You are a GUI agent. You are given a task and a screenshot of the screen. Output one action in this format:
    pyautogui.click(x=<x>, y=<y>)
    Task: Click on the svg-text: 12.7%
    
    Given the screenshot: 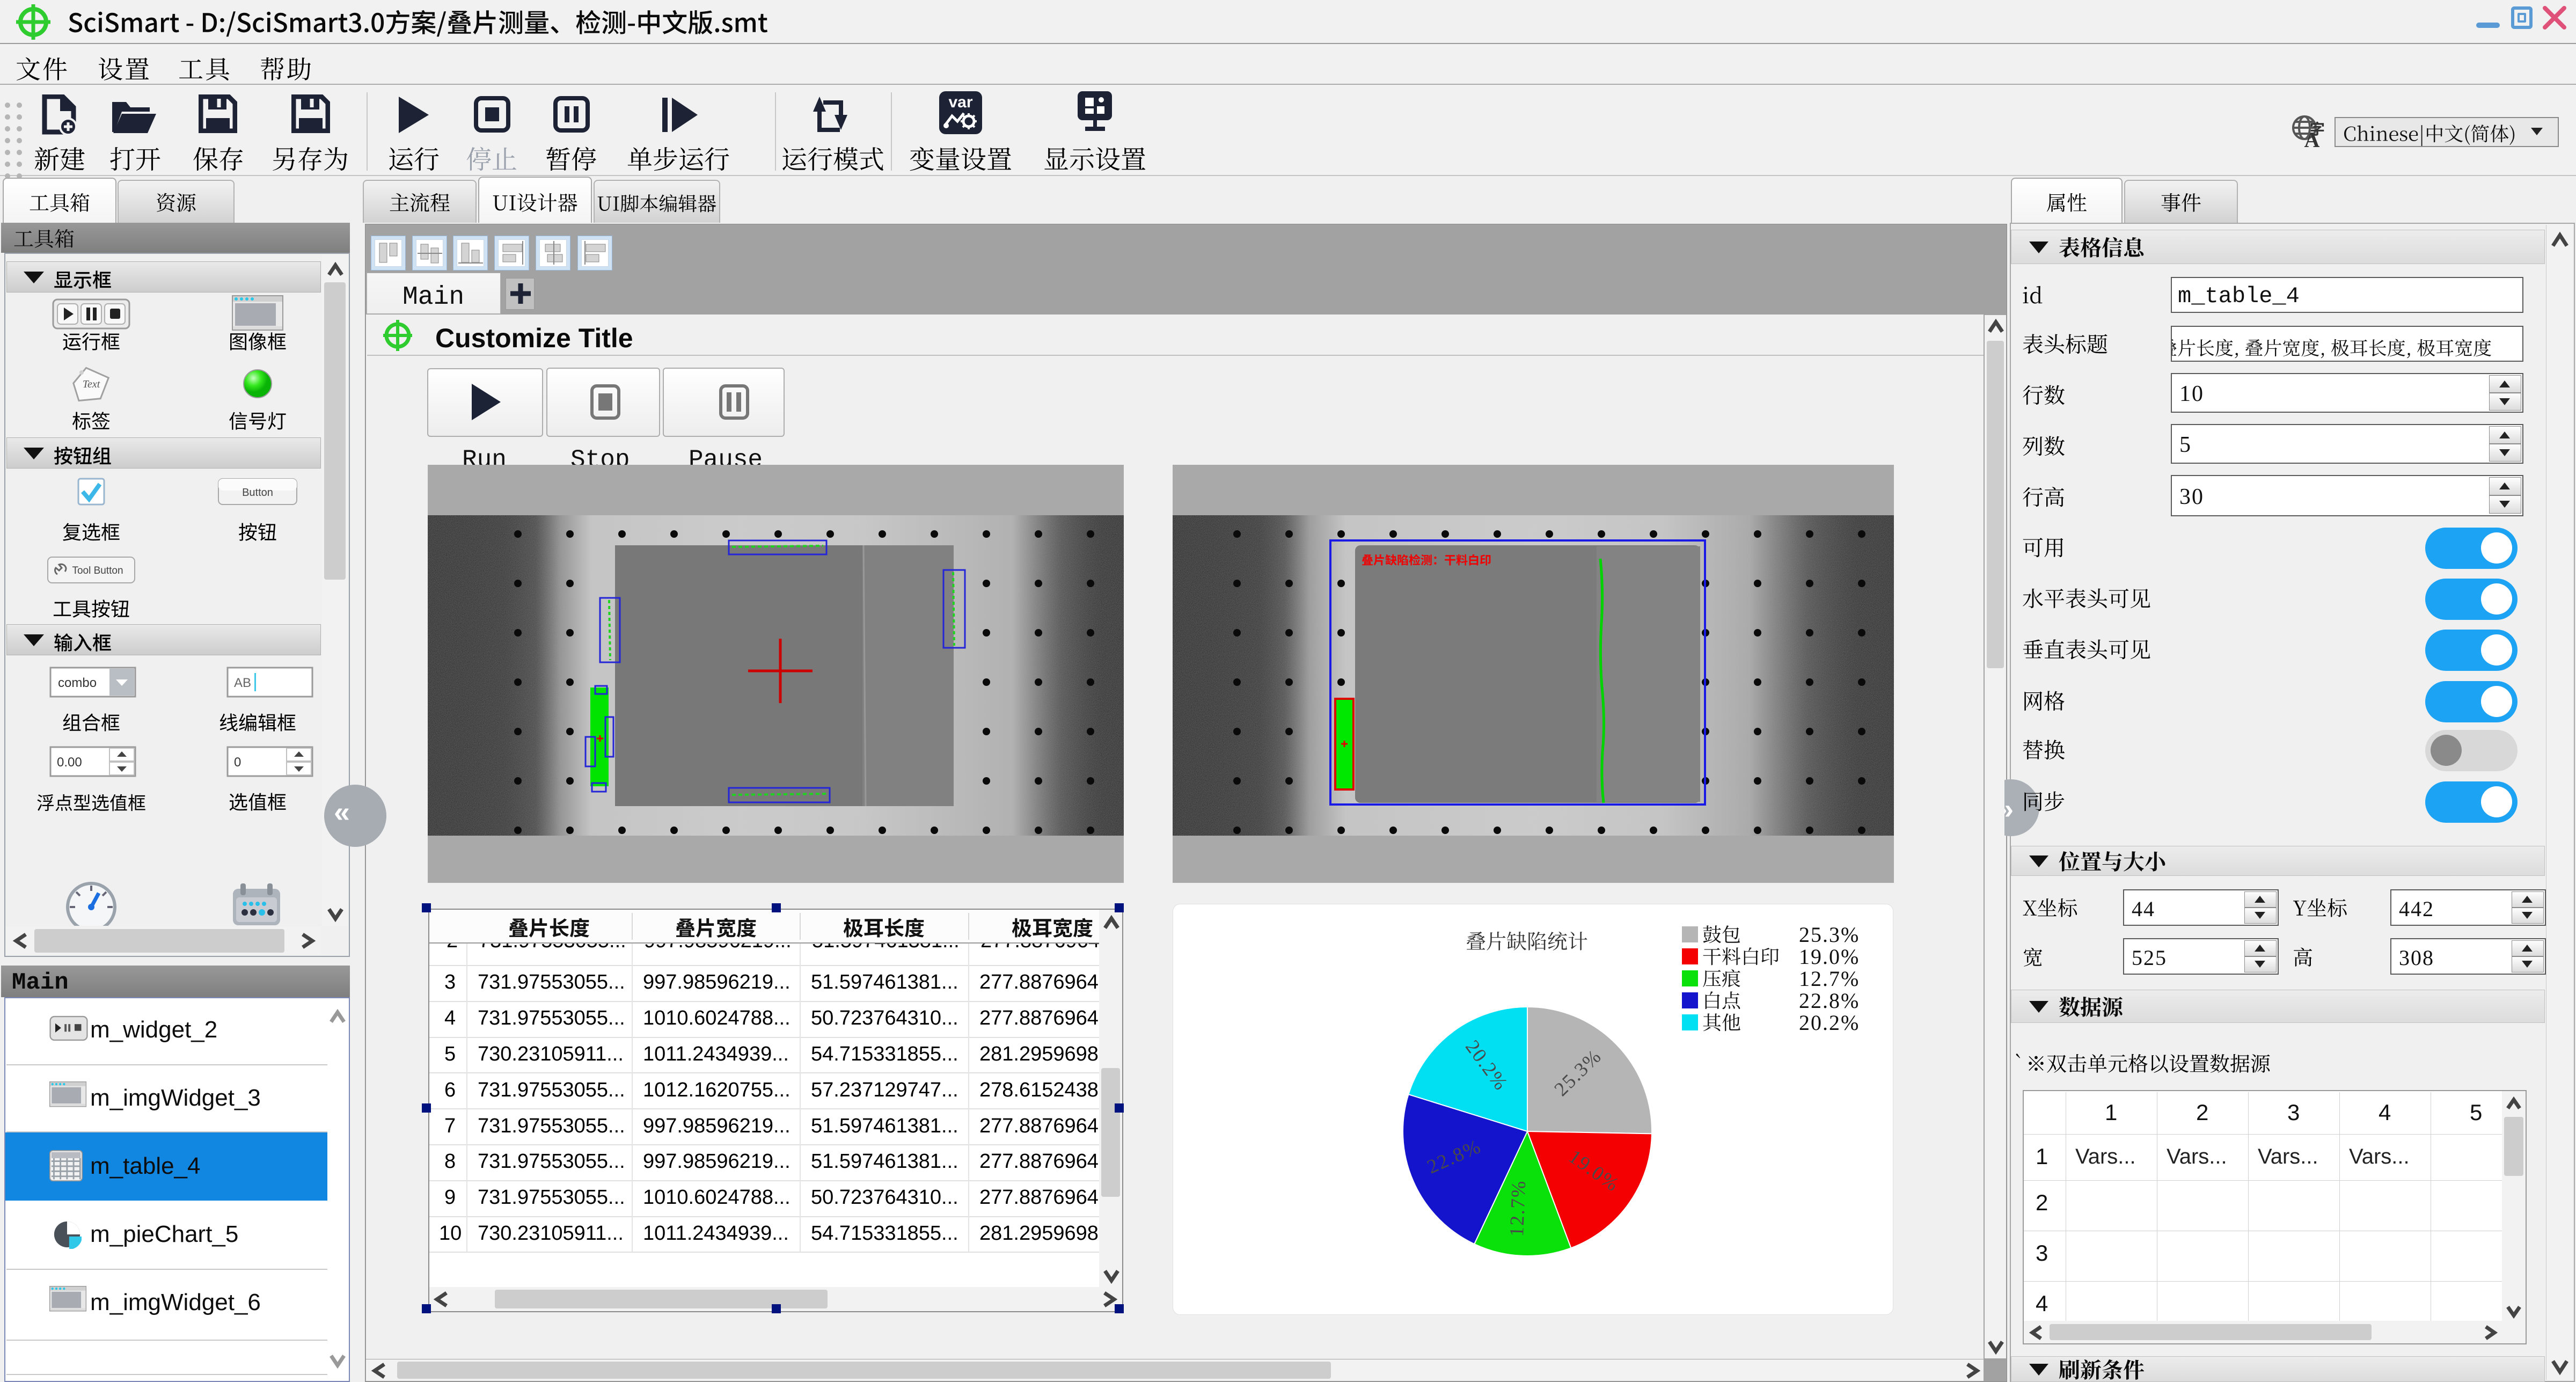 What is the action you would take?
    pyautogui.click(x=1518, y=1208)
    